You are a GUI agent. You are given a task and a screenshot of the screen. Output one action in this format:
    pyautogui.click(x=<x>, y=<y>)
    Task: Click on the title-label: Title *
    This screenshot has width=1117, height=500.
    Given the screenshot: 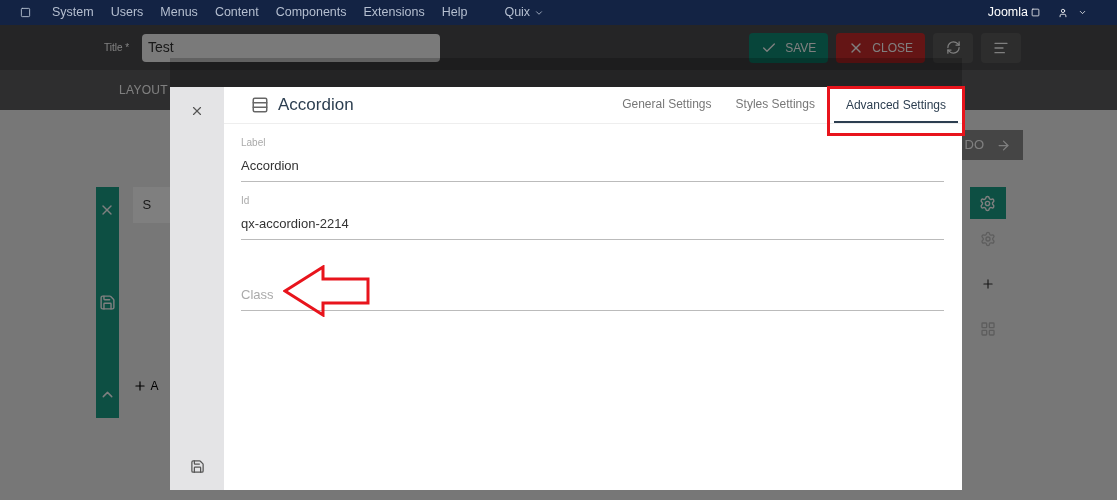 What is the action you would take?
    pyautogui.click(x=117, y=48)
    